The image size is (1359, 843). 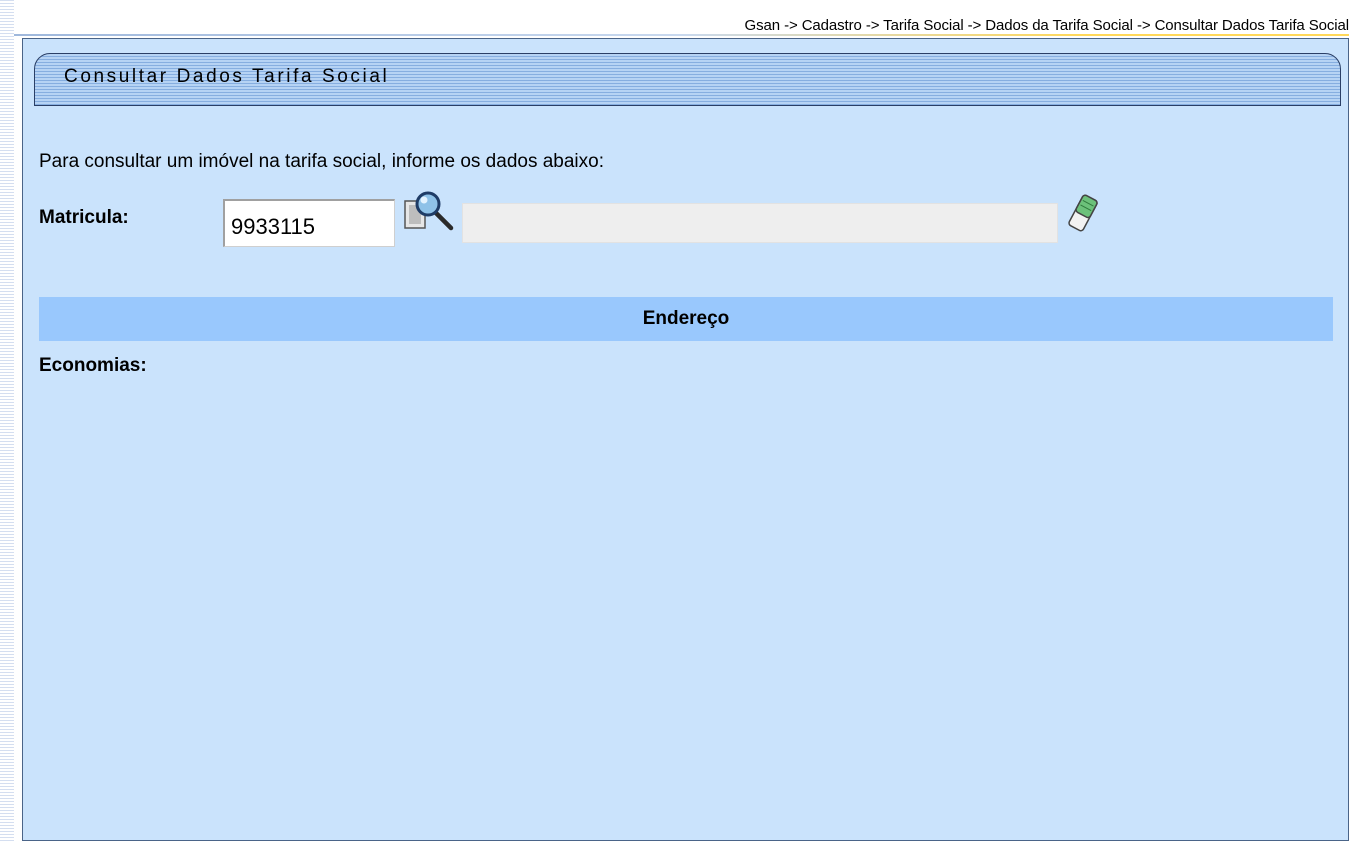 I want to click on page-title: Consultar Dados Tarifa Social, so click(x=227, y=76).